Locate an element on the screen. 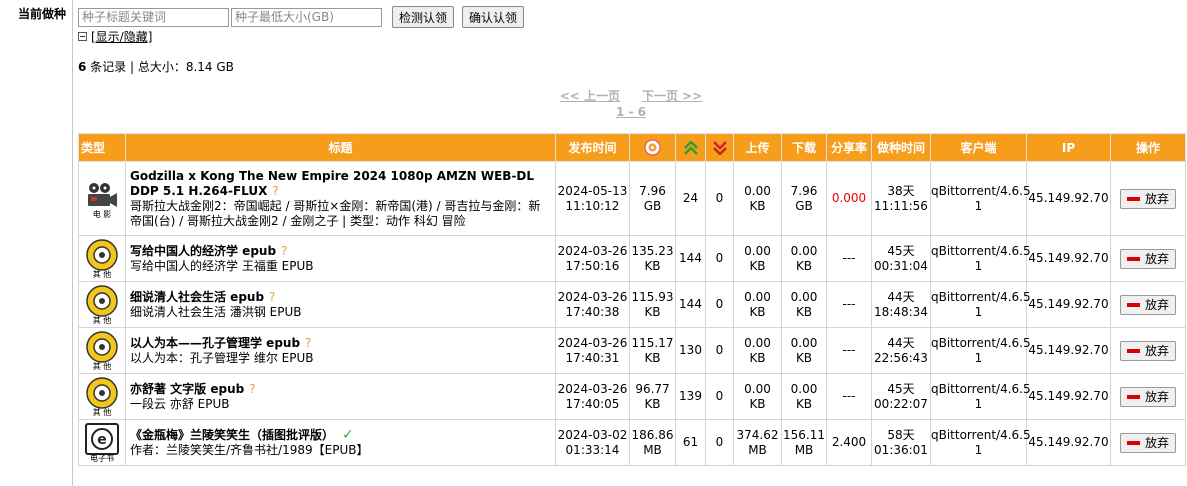 This screenshot has height=486, width=1187. torrent-subtitle: 作者：兰陵笑笑生/齐鲁书社/1989【EPUB】 is located at coordinates (249, 449).